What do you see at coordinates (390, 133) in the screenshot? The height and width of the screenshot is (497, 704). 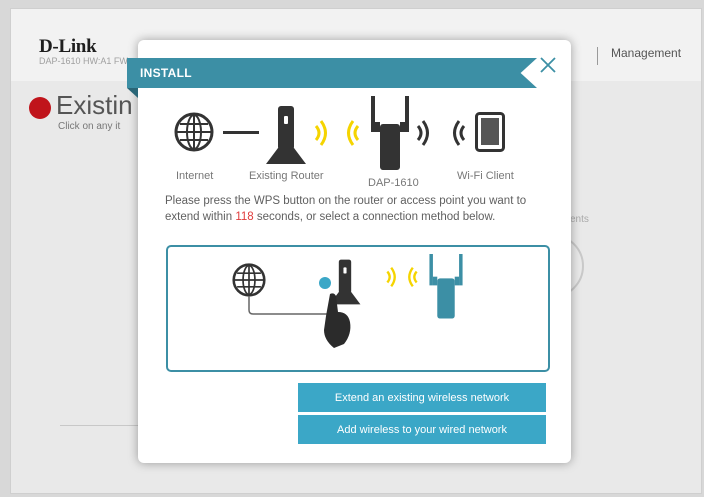 I see `extender-icon` at bounding box center [390, 133].